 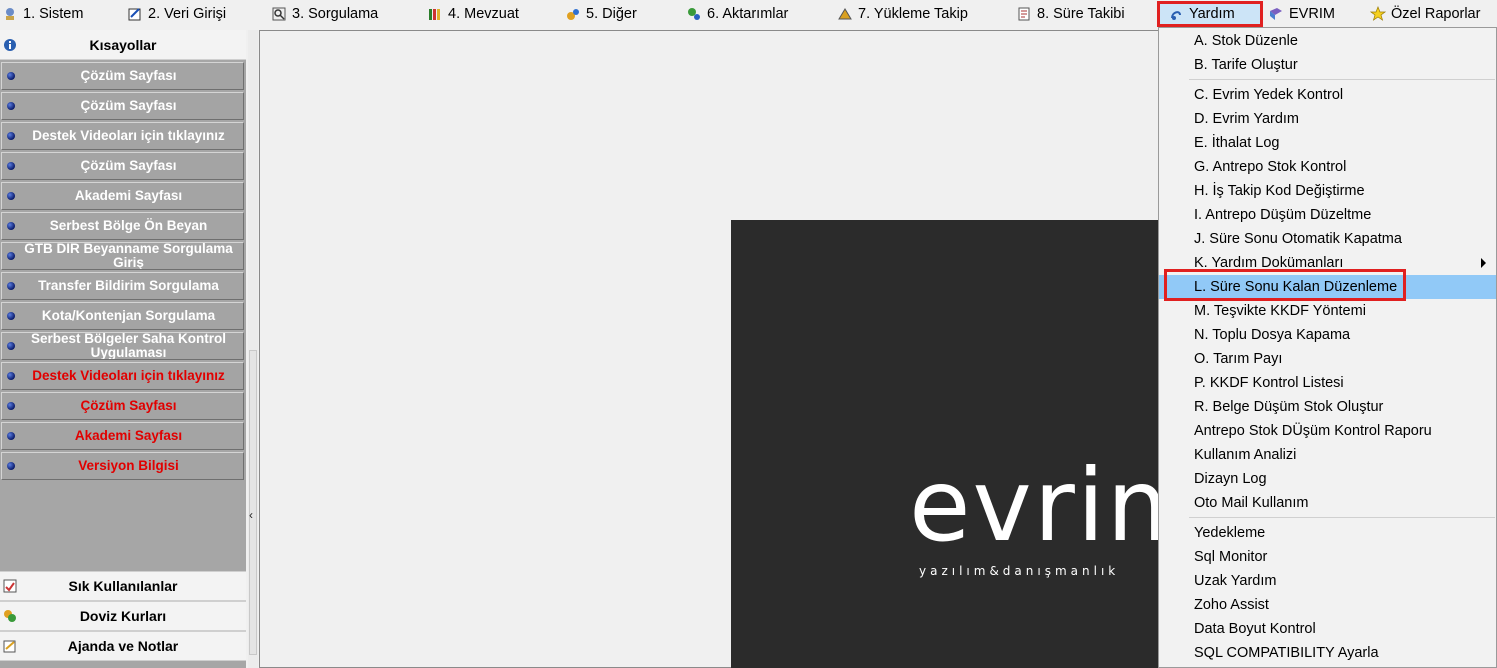 What do you see at coordinates (1237, 143) in the screenshot?
I see `dropdown-item-label: E. İthalat Log` at bounding box center [1237, 143].